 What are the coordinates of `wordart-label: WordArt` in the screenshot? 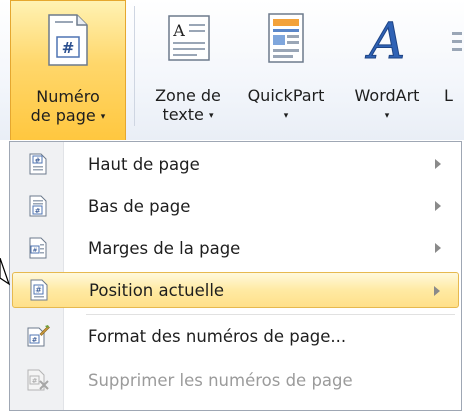 It's located at (387, 95).